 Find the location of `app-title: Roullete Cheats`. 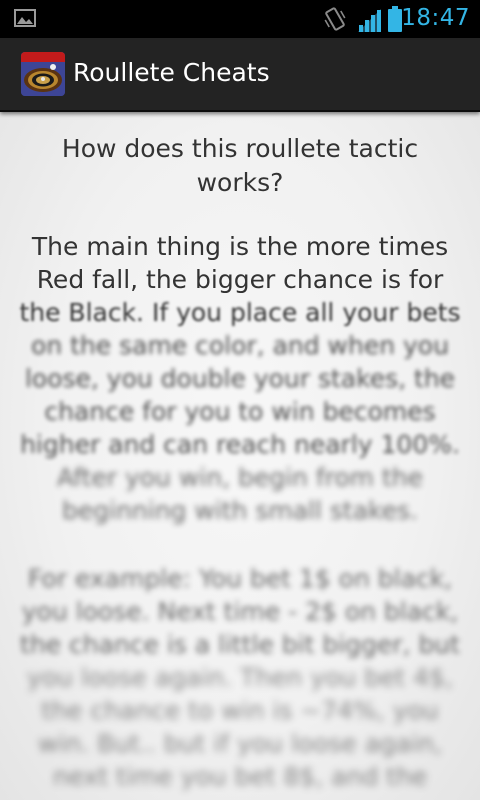

app-title: Roullete Cheats is located at coordinates (171, 72).